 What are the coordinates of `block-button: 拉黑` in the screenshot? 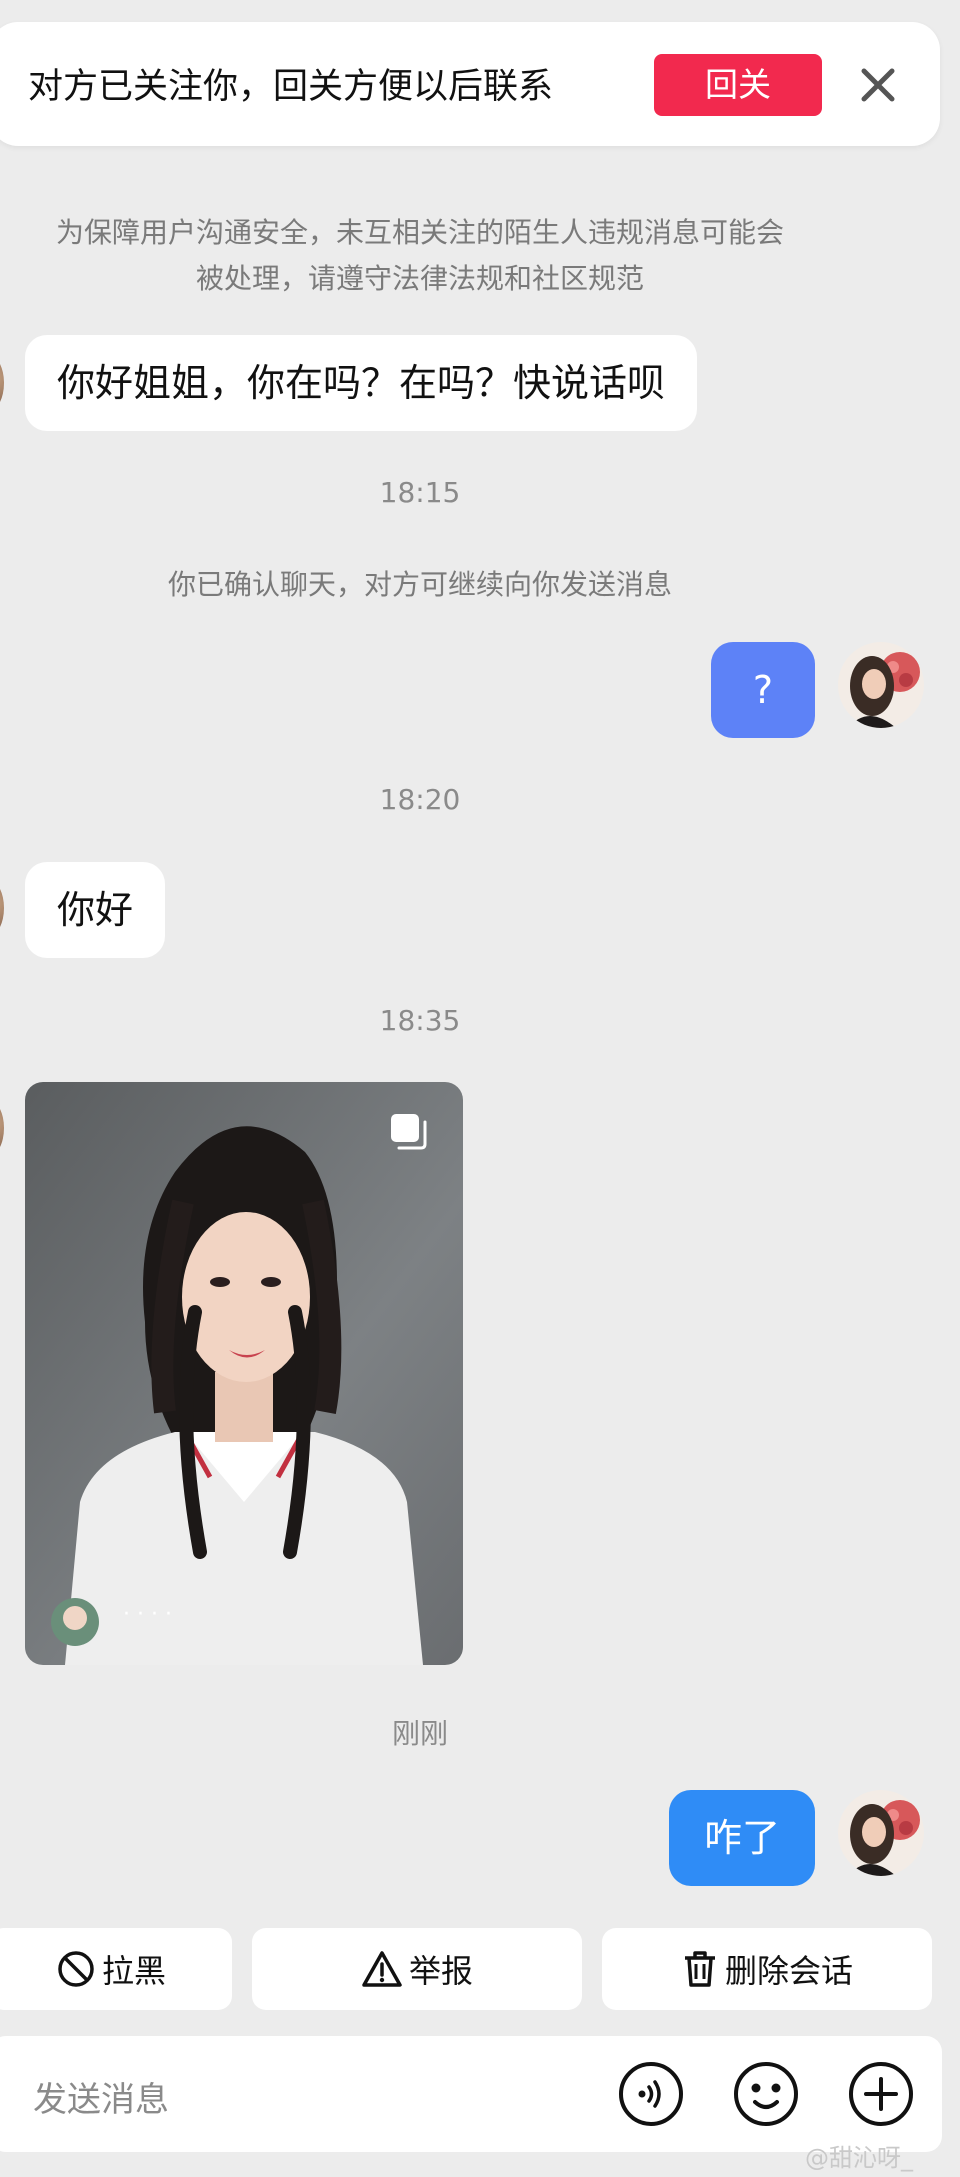 It's located at (116, 1969).